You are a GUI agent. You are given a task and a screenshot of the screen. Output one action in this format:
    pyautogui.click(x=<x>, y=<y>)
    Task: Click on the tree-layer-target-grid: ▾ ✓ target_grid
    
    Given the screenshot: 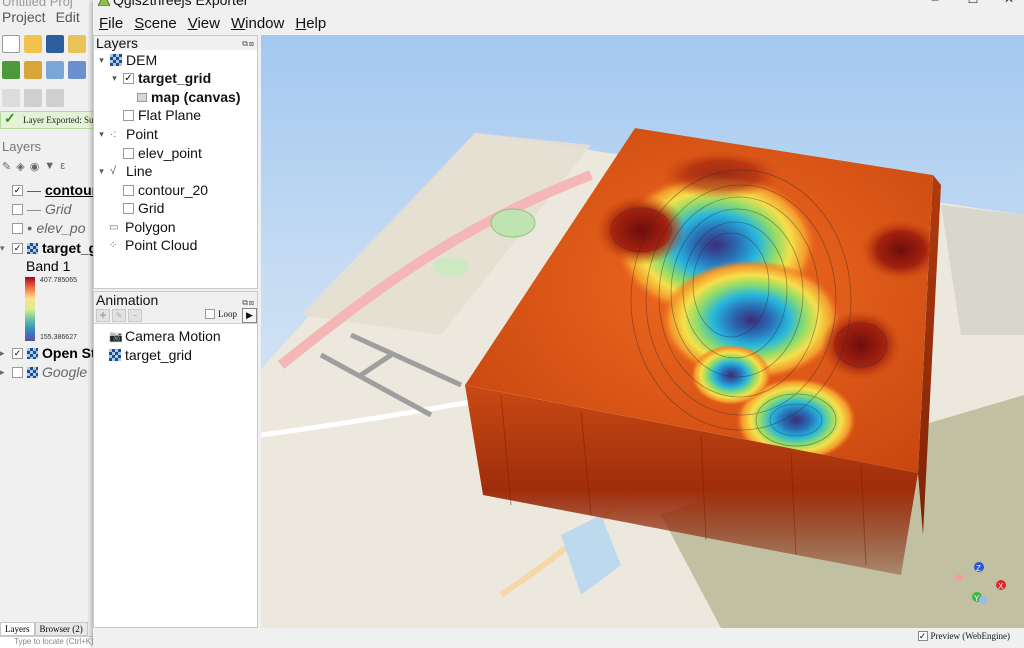 What is the action you would take?
    pyautogui.click(x=160, y=78)
    